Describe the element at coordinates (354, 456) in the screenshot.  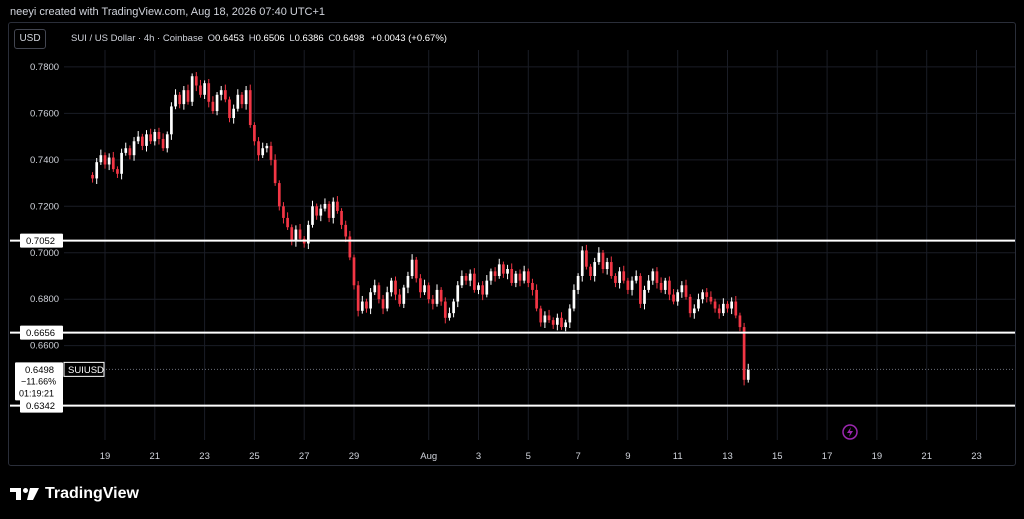
I see `x-tick-label: 29` at that location.